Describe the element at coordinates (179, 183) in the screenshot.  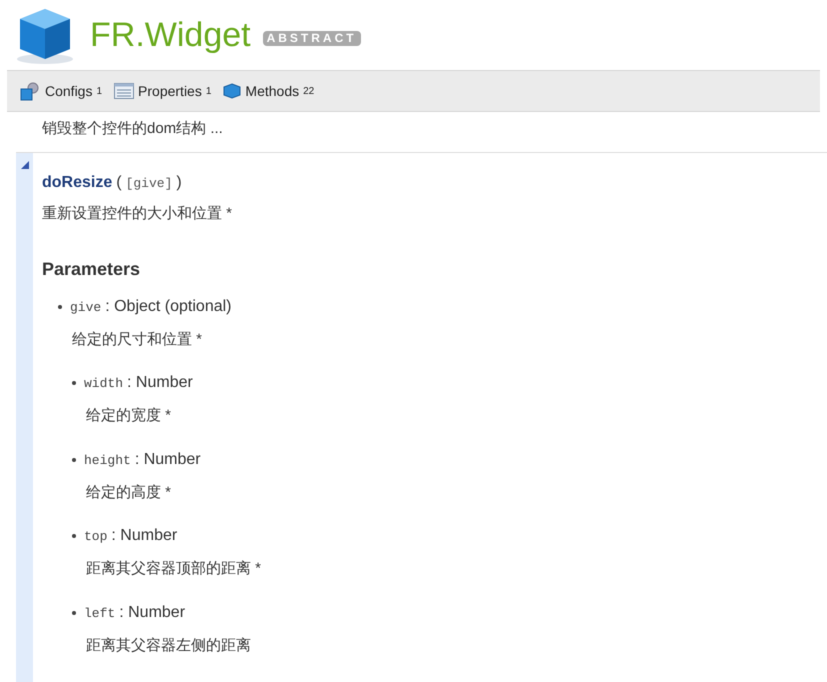
I see `paren: )` at that location.